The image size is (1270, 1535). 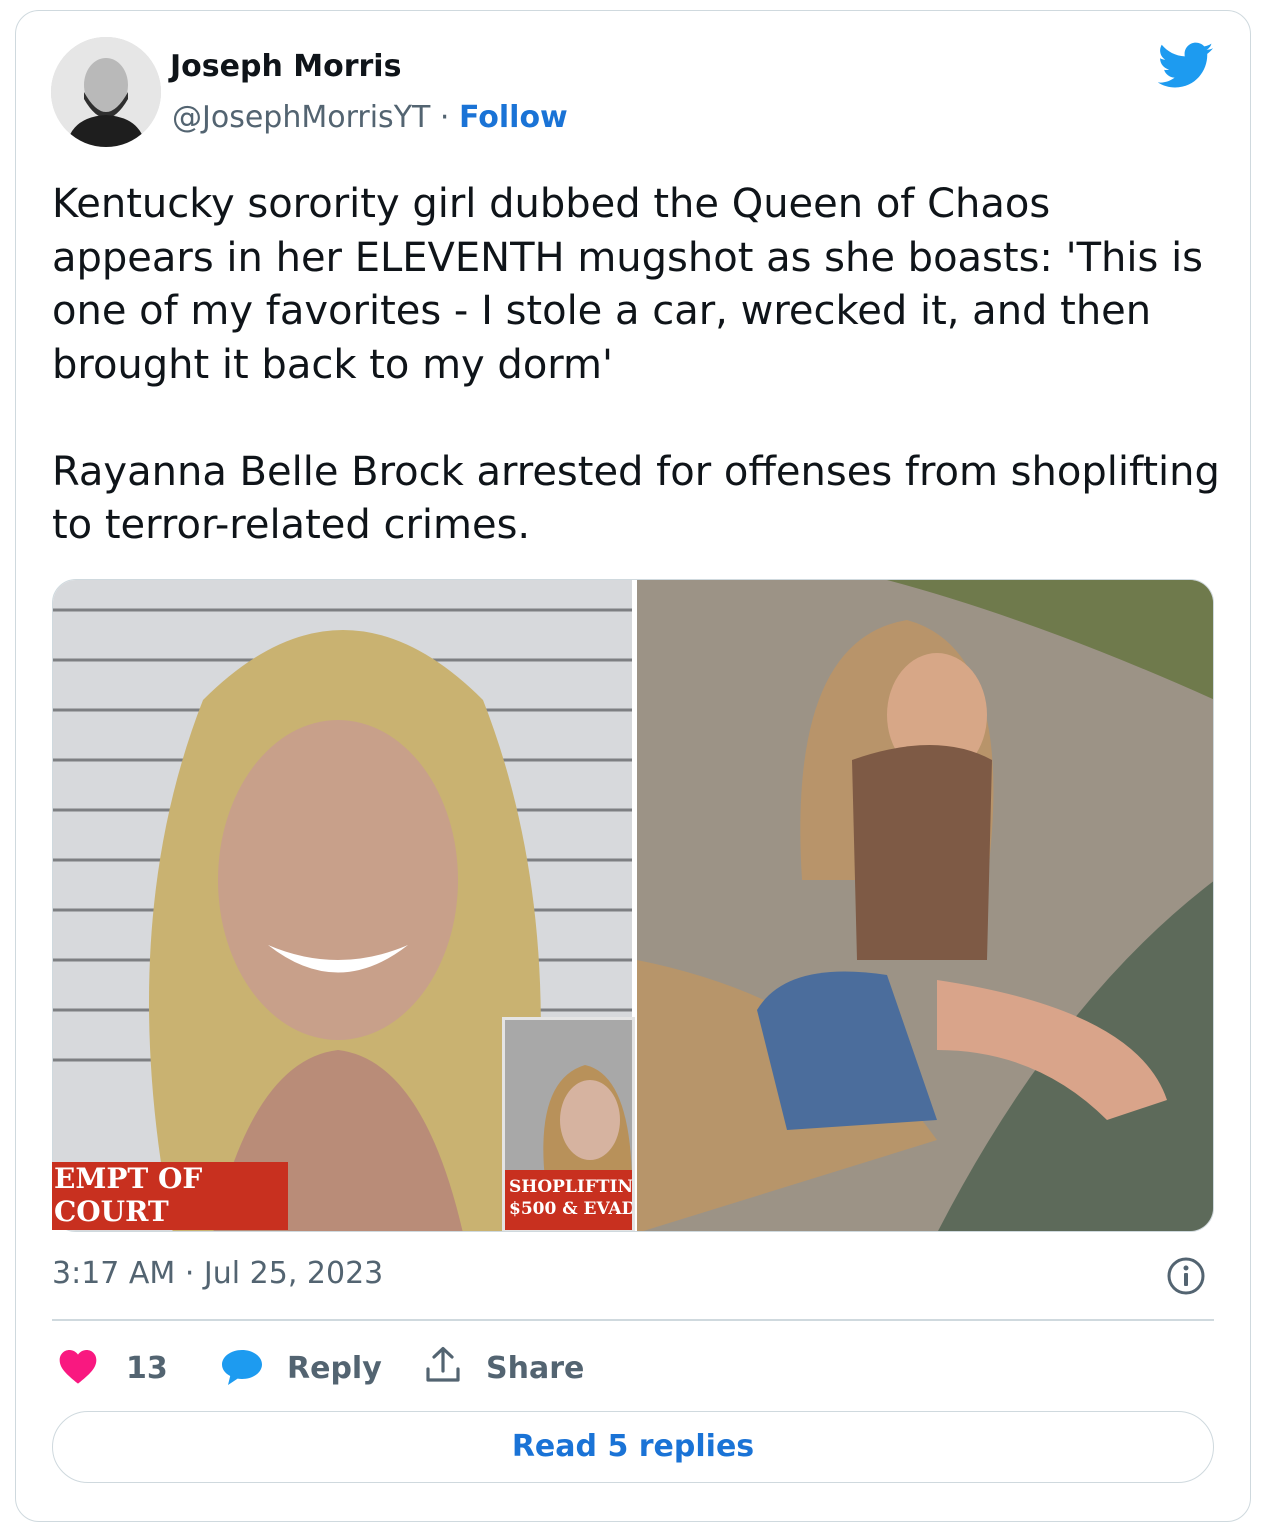 I want to click on reply-button: Reply, so click(x=334, y=1368).